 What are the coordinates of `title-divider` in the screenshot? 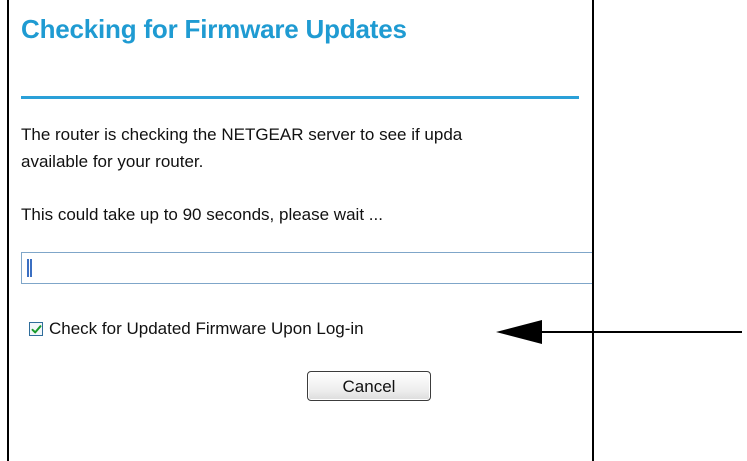 It's located at (300, 97).